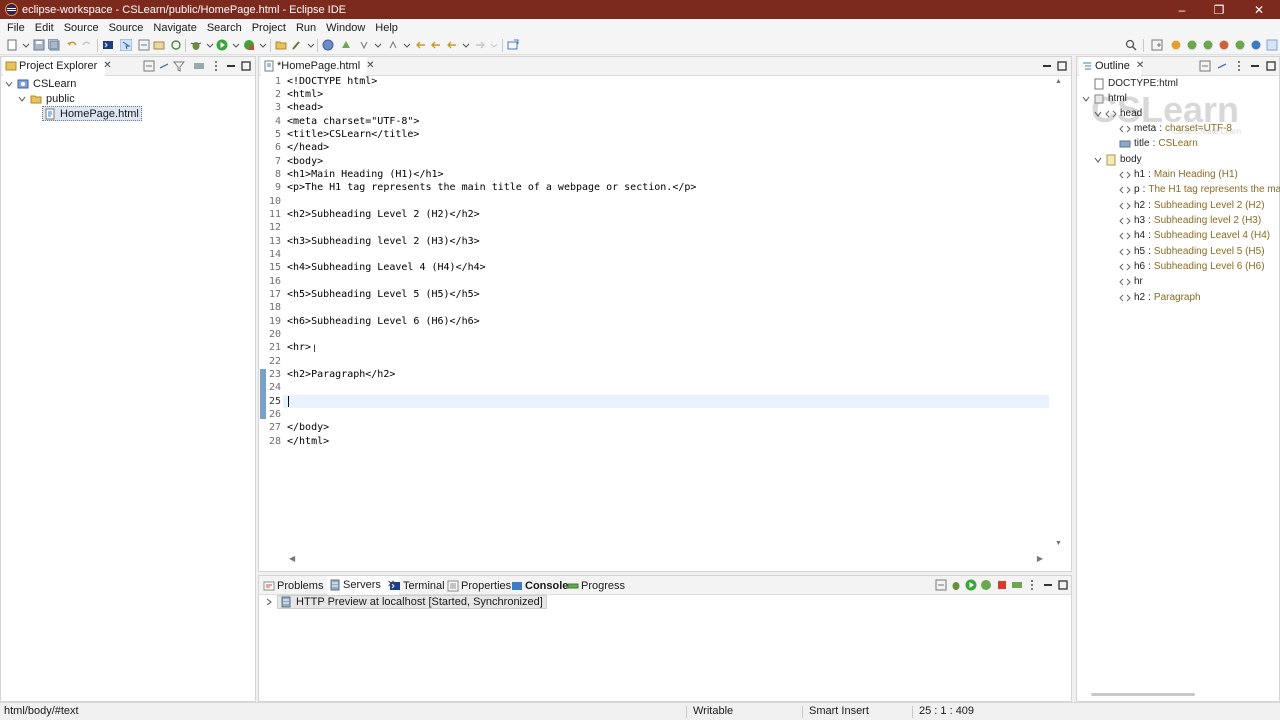 The height and width of the screenshot is (720, 1280). What do you see at coordinates (1160, 297) in the screenshot?
I see `outline-item-h2-paragraph: h2: Paragraph` at bounding box center [1160, 297].